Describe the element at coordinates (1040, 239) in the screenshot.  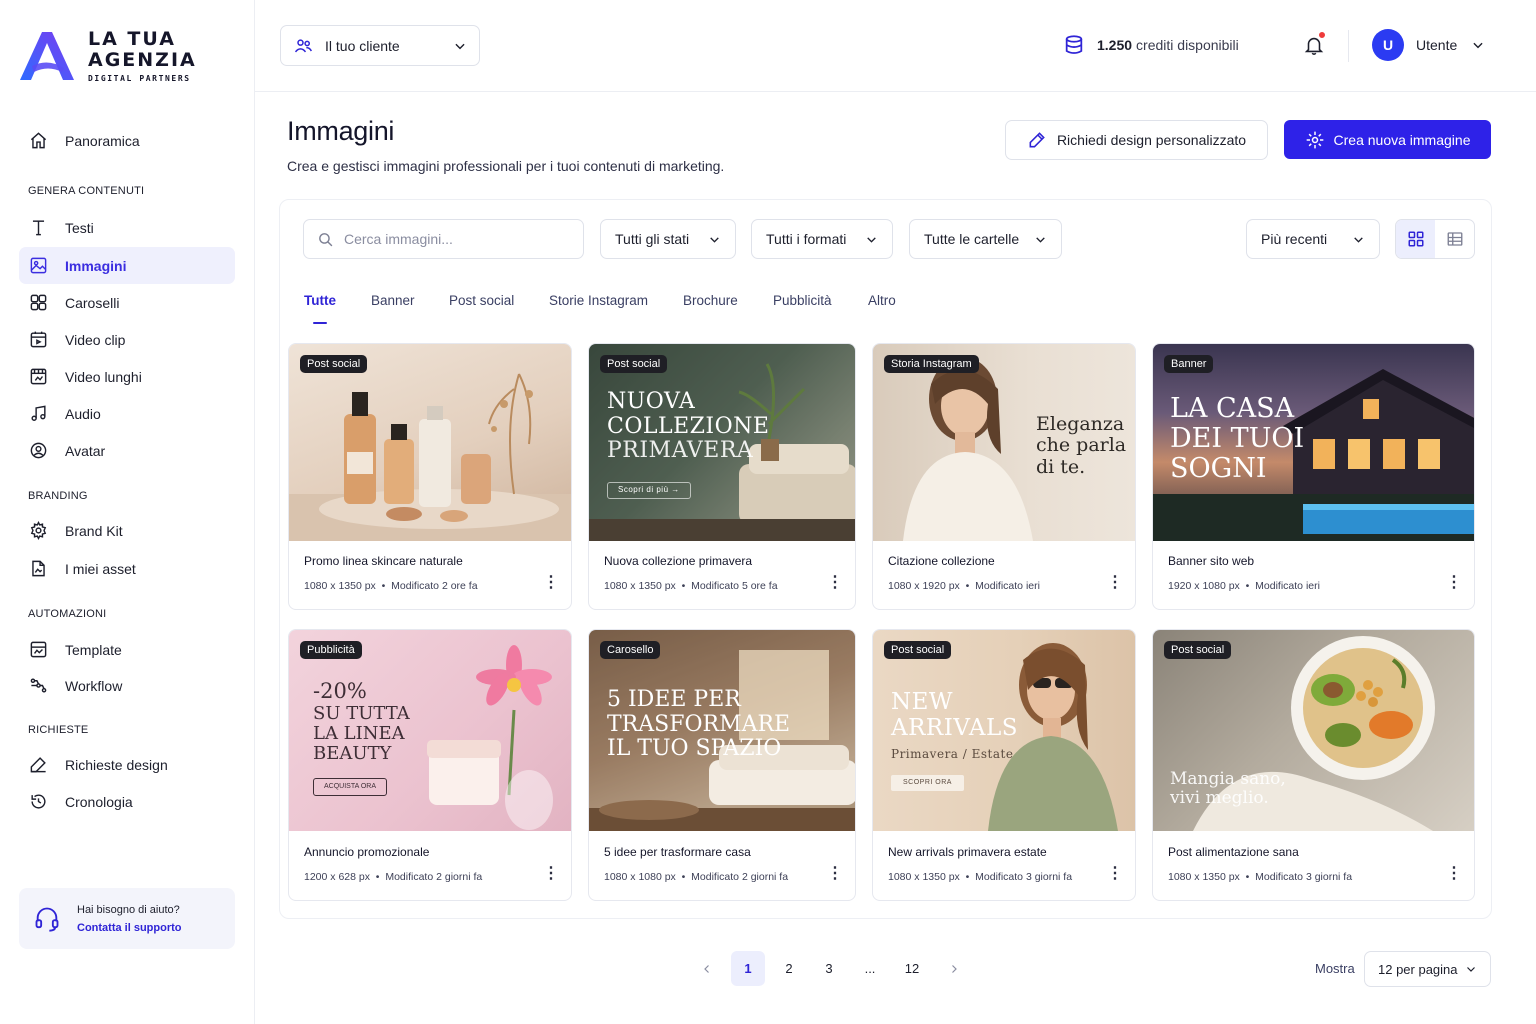
I see `chevron-down-icon` at that location.